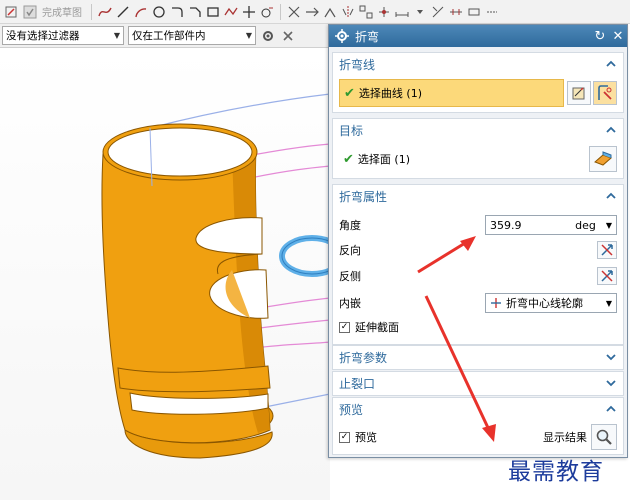 The height and width of the screenshot is (500, 630). I want to click on inset-value: 折弯中心线轮廓, so click(544, 303).